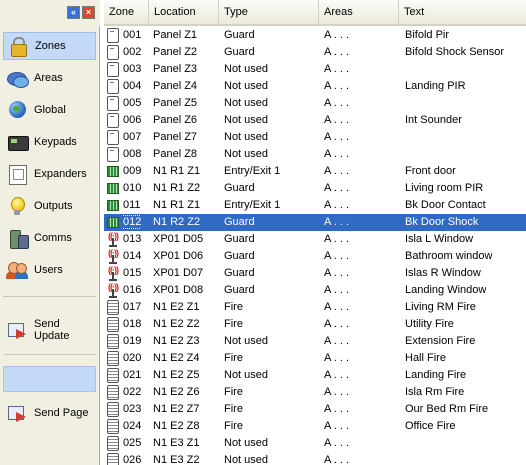 The width and height of the screenshot is (526, 465). What do you see at coordinates (462, 12) in the screenshot?
I see `column-header-text: Text` at bounding box center [462, 12].